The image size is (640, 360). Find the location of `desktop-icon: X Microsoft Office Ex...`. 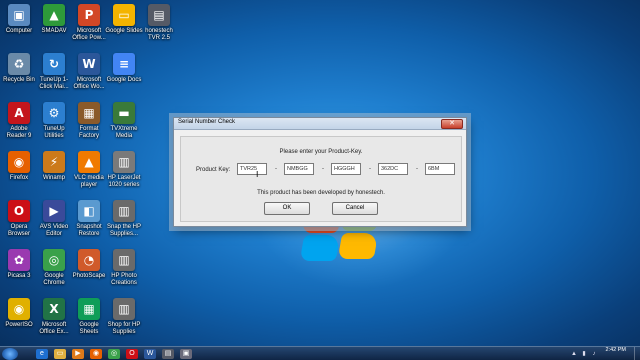

desktop-icon: X Microsoft Office Ex... is located at coordinates (54, 320).